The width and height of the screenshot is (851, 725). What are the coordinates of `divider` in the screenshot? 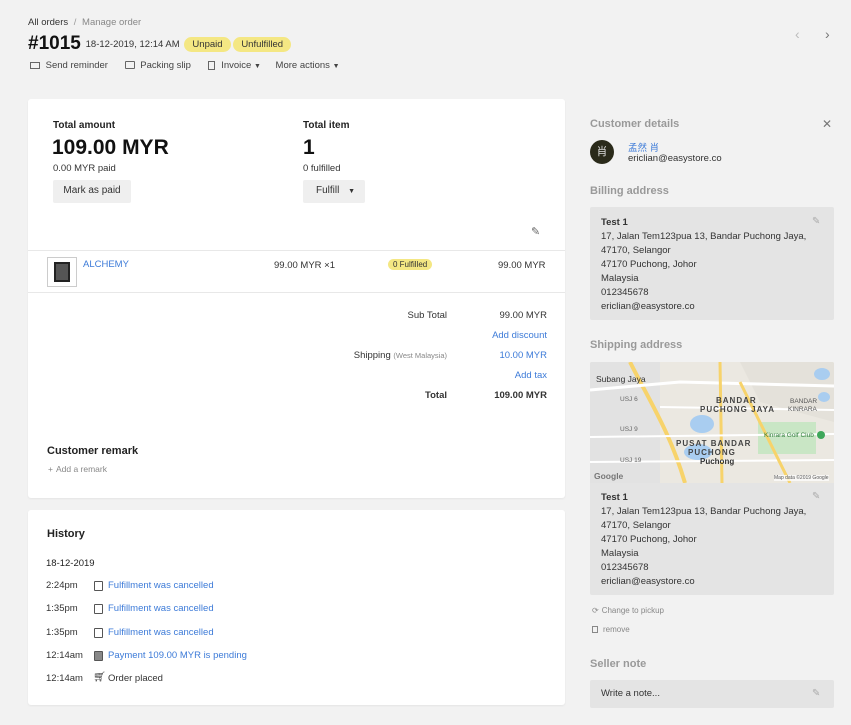 It's located at (296, 292).